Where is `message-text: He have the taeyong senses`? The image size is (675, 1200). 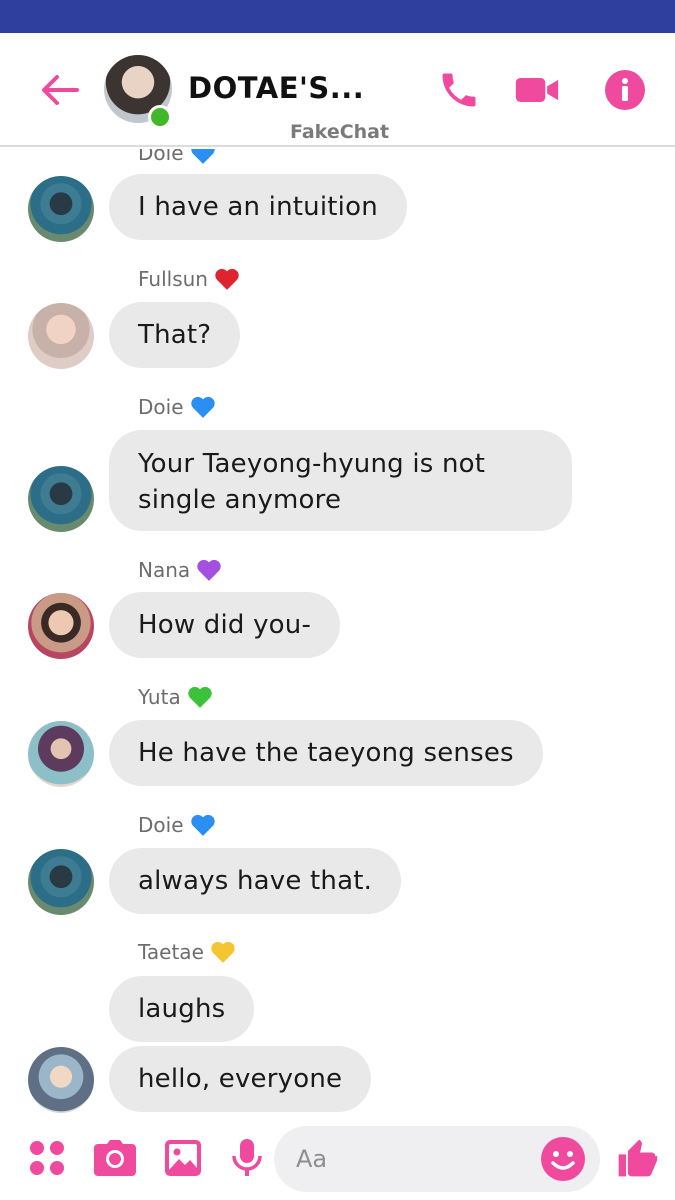 message-text: He have the taeyong senses is located at coordinates (326, 753).